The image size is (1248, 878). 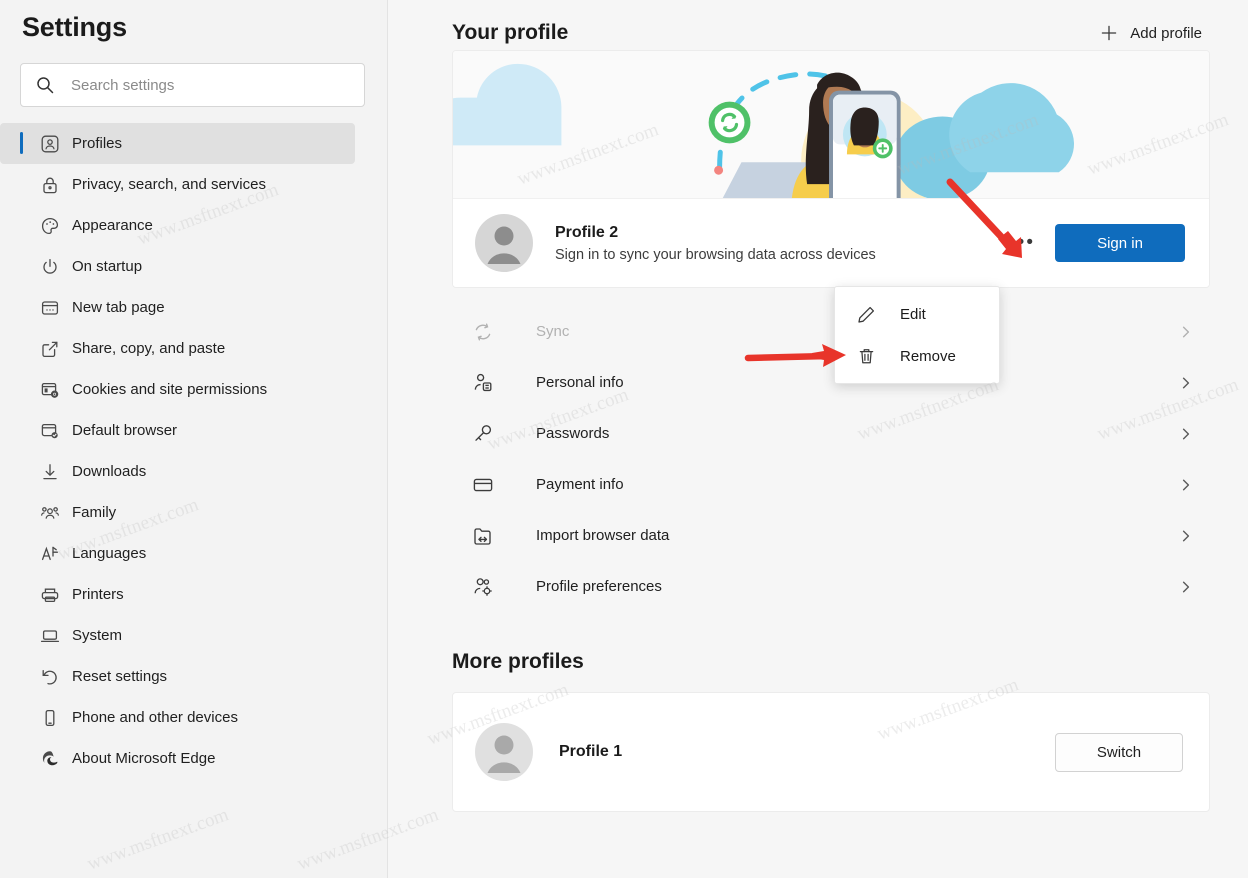 I want to click on sidebar-item-about-microsoft-edge: About Microsoft Edge, so click(x=177, y=758).